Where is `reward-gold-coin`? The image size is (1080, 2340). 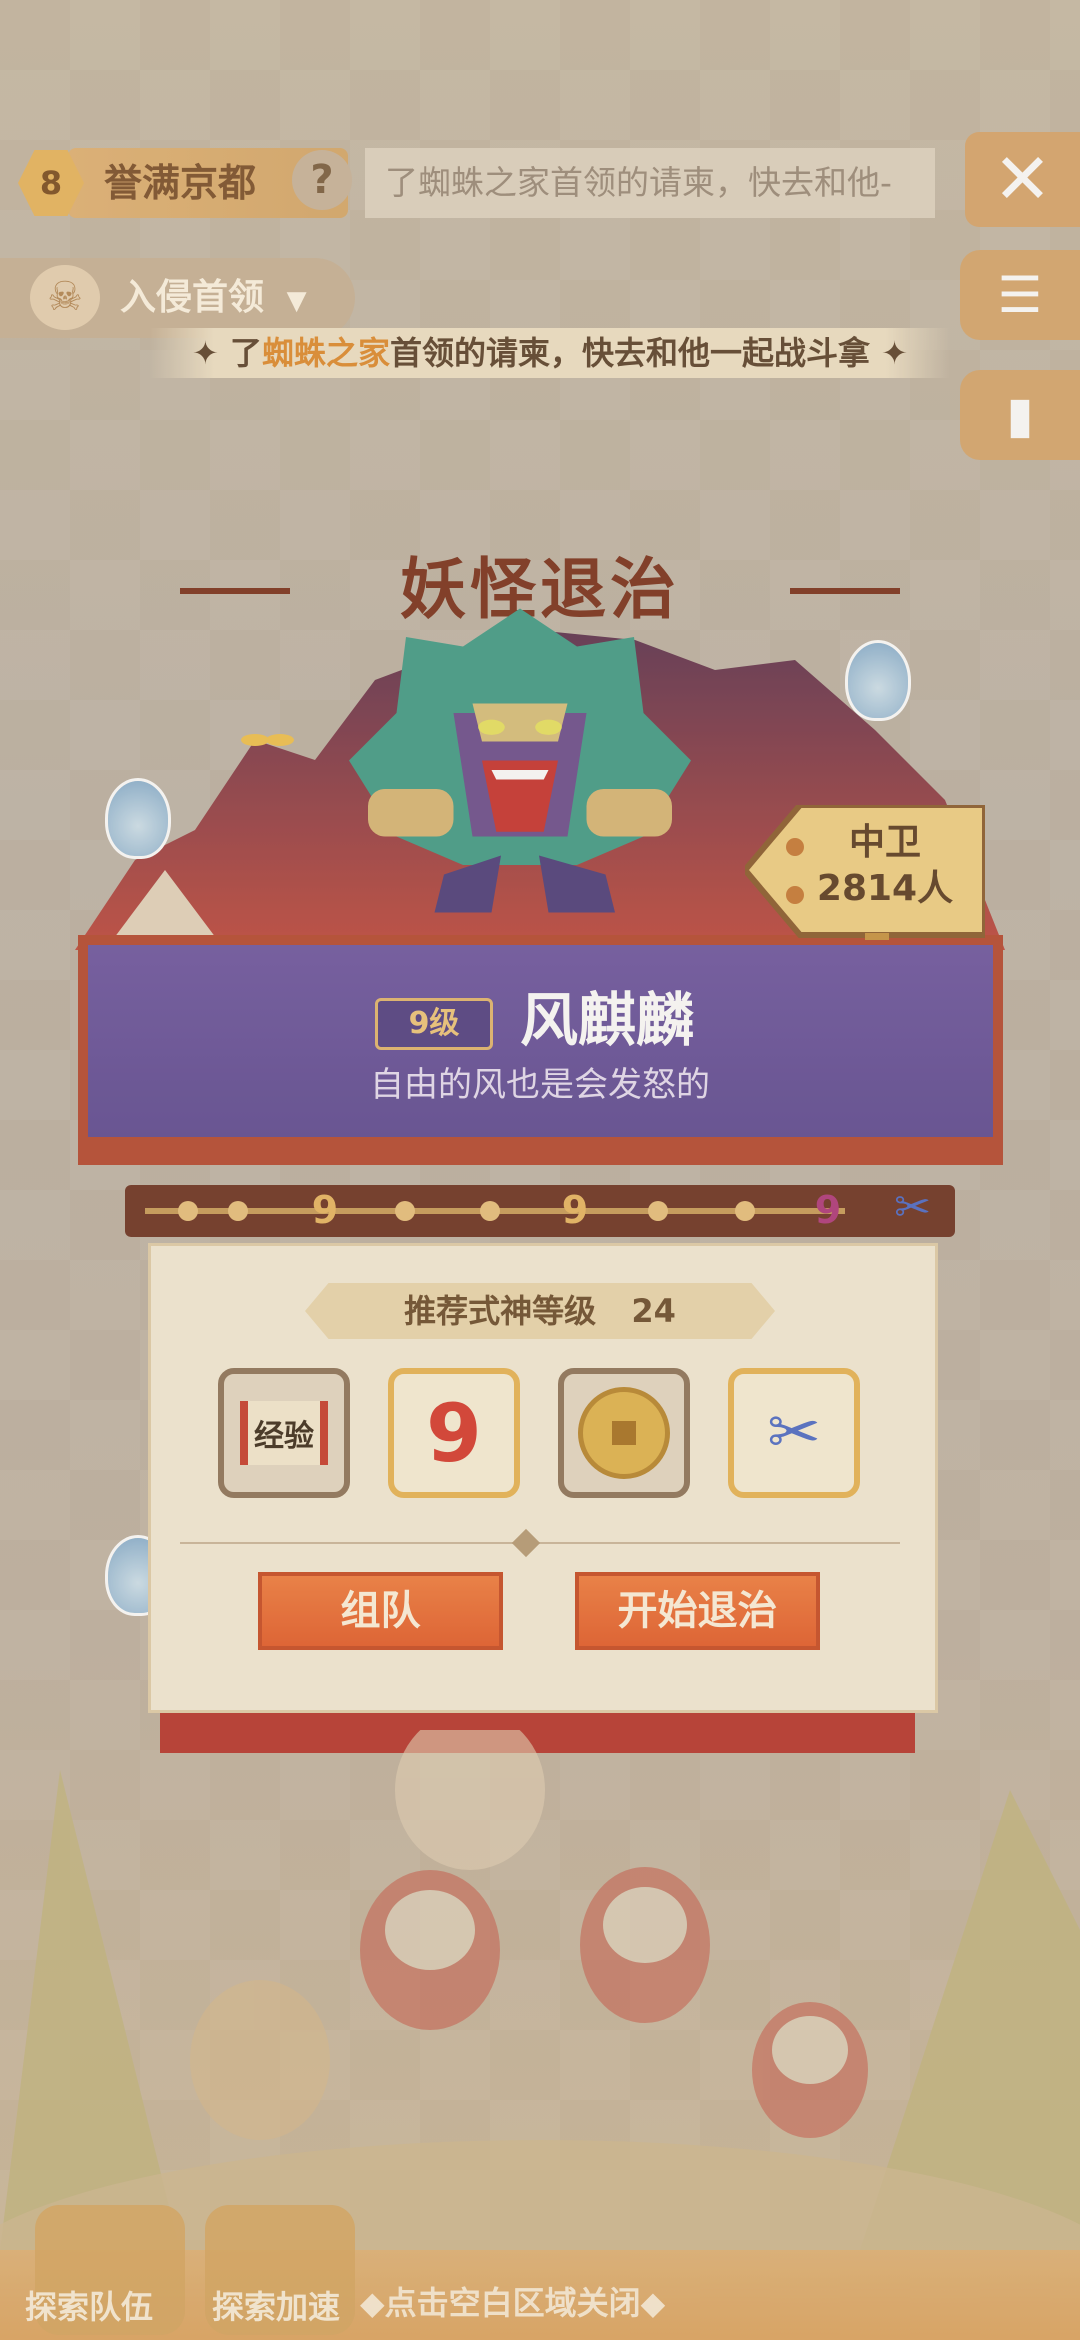
reward-gold-coin is located at coordinates (624, 1433).